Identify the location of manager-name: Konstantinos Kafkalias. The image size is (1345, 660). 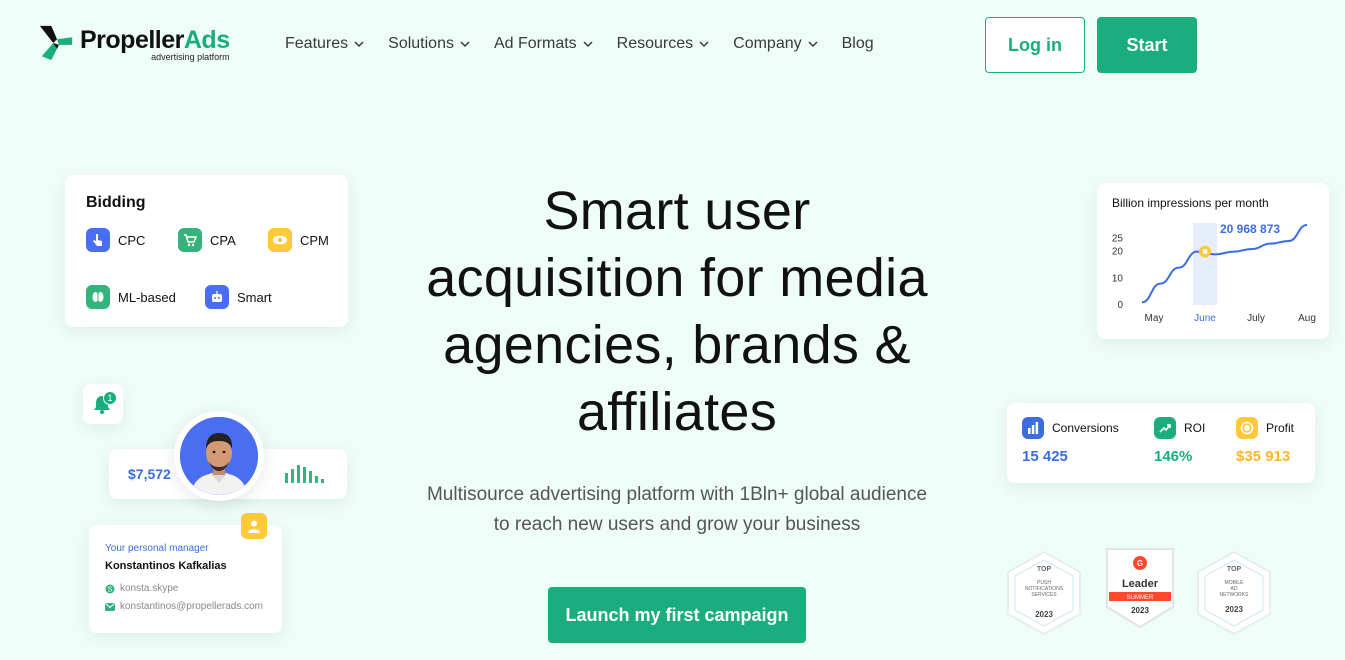
(166, 566).